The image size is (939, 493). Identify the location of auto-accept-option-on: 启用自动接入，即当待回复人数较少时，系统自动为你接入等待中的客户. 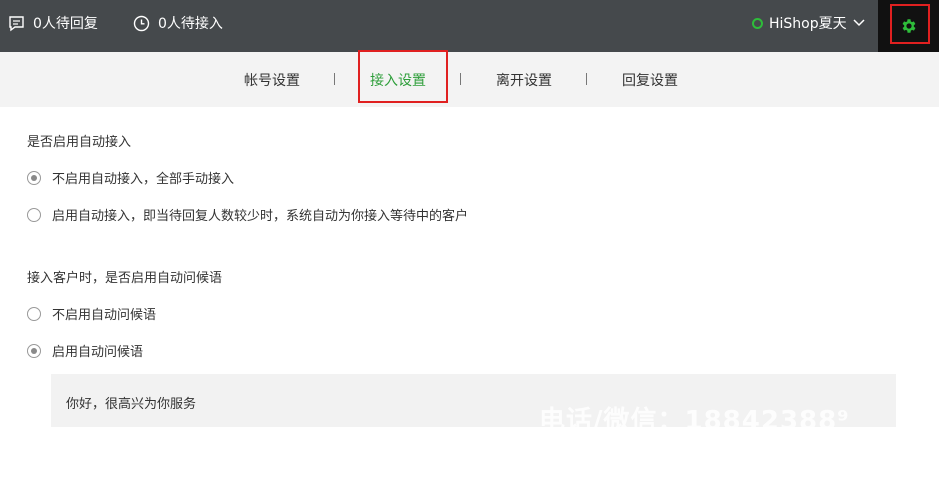
(247, 214).